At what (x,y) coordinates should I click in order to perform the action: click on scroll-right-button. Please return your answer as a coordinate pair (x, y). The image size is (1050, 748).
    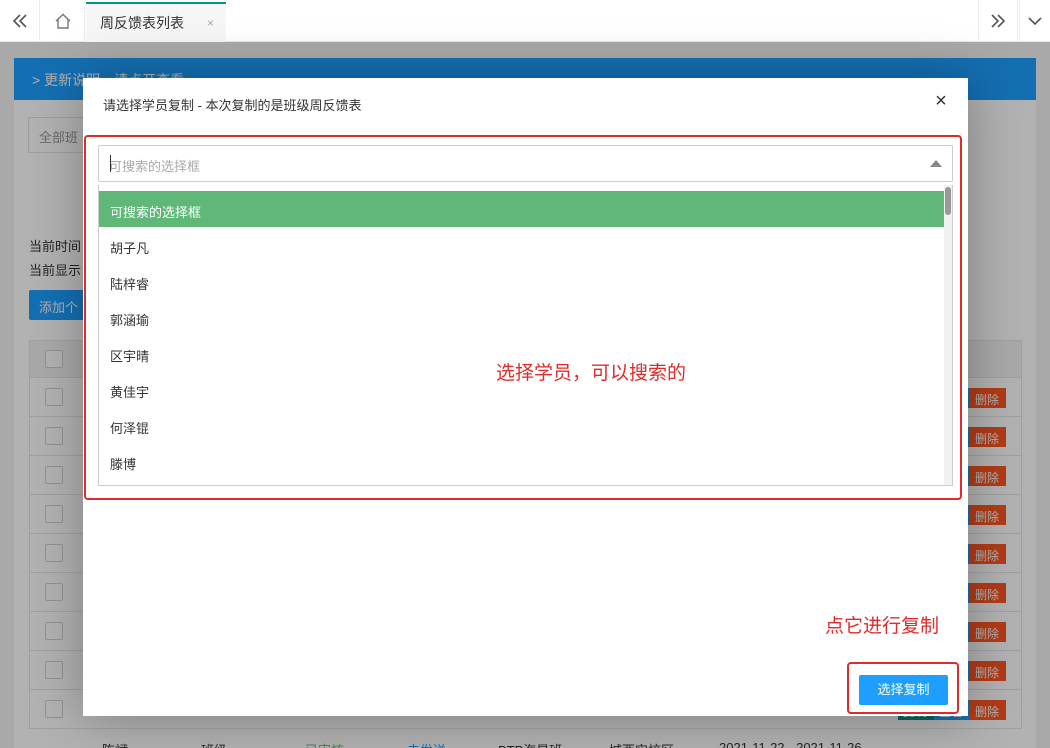
    Looking at the image, I should click on (998, 21).